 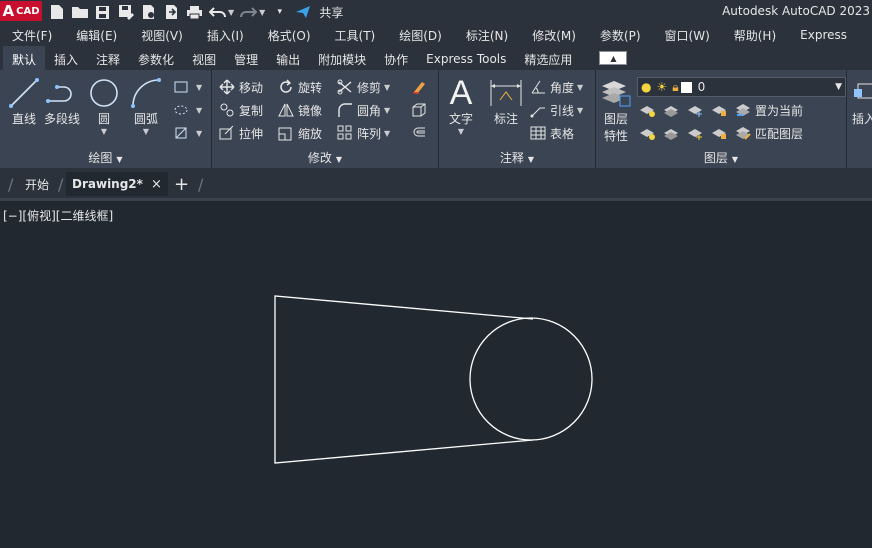 What do you see at coordinates (102, 12) in the screenshot?
I see `save-icon` at bounding box center [102, 12].